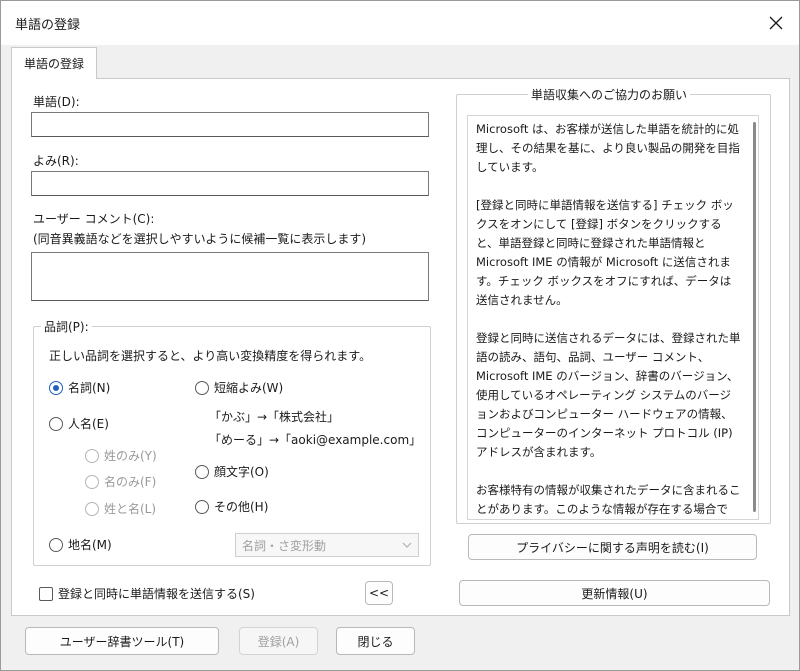 The height and width of the screenshot is (671, 800). Describe the element at coordinates (130, 509) in the screenshot. I see `radio-full-name-label: 姓と名(L)` at that location.